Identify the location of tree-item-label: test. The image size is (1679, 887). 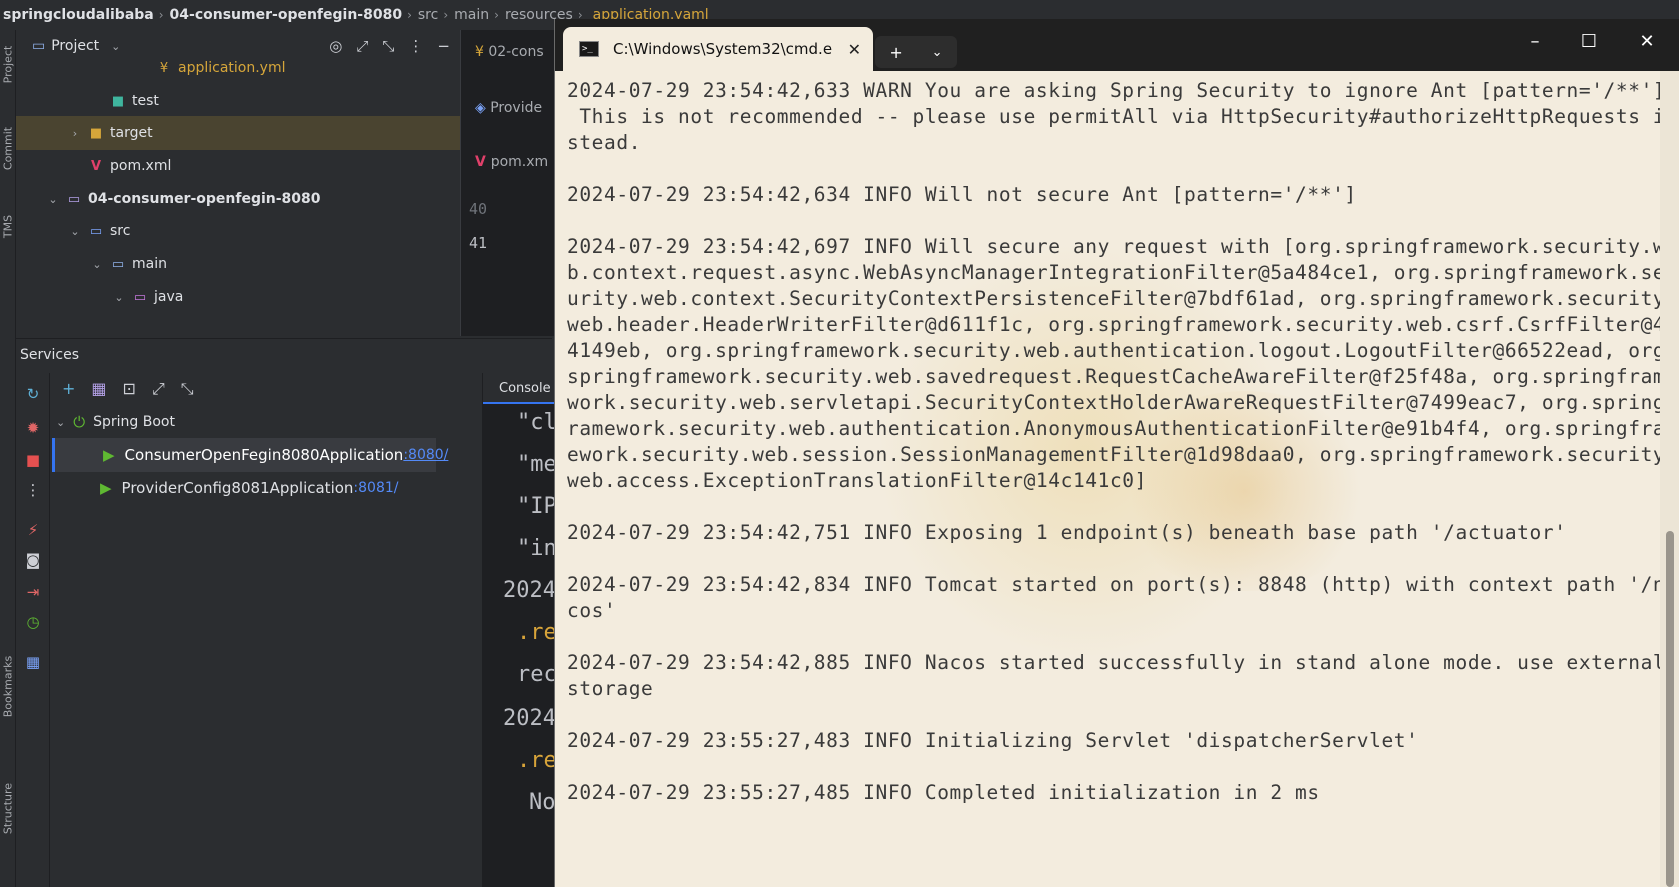
(145, 101).